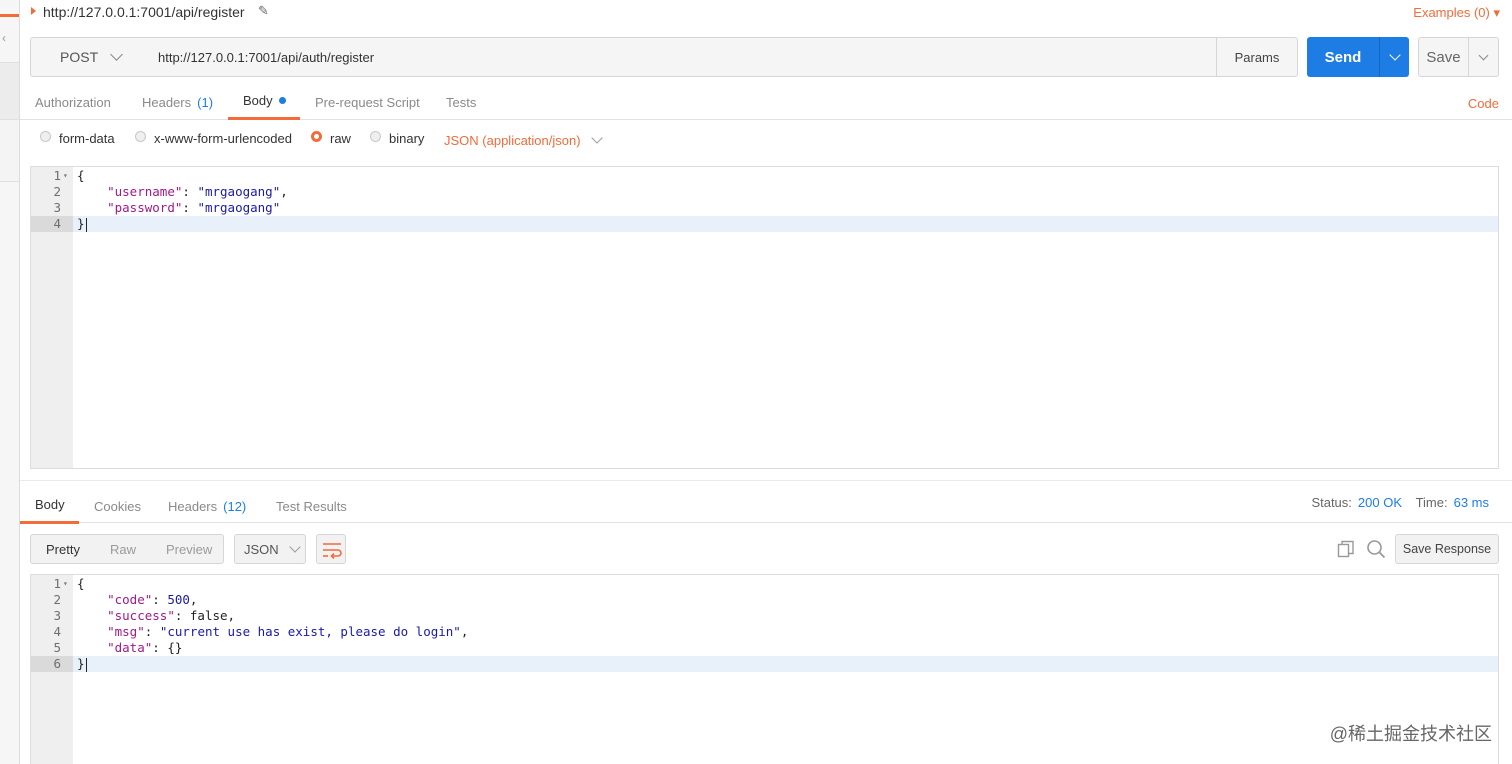 This screenshot has height=764, width=1512. Describe the element at coordinates (261, 549) in the screenshot. I see `format-label: JSON` at that location.